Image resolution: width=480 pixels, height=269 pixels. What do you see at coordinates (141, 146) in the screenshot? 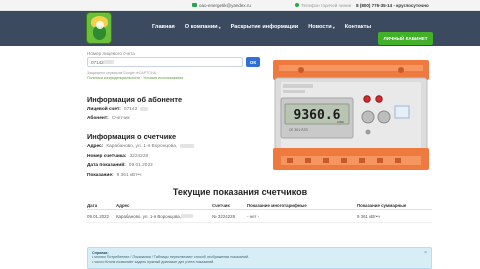
I see `meter-address-row: Адрес: Карабаново, ул. 1-я Воронцова,` at bounding box center [141, 146].